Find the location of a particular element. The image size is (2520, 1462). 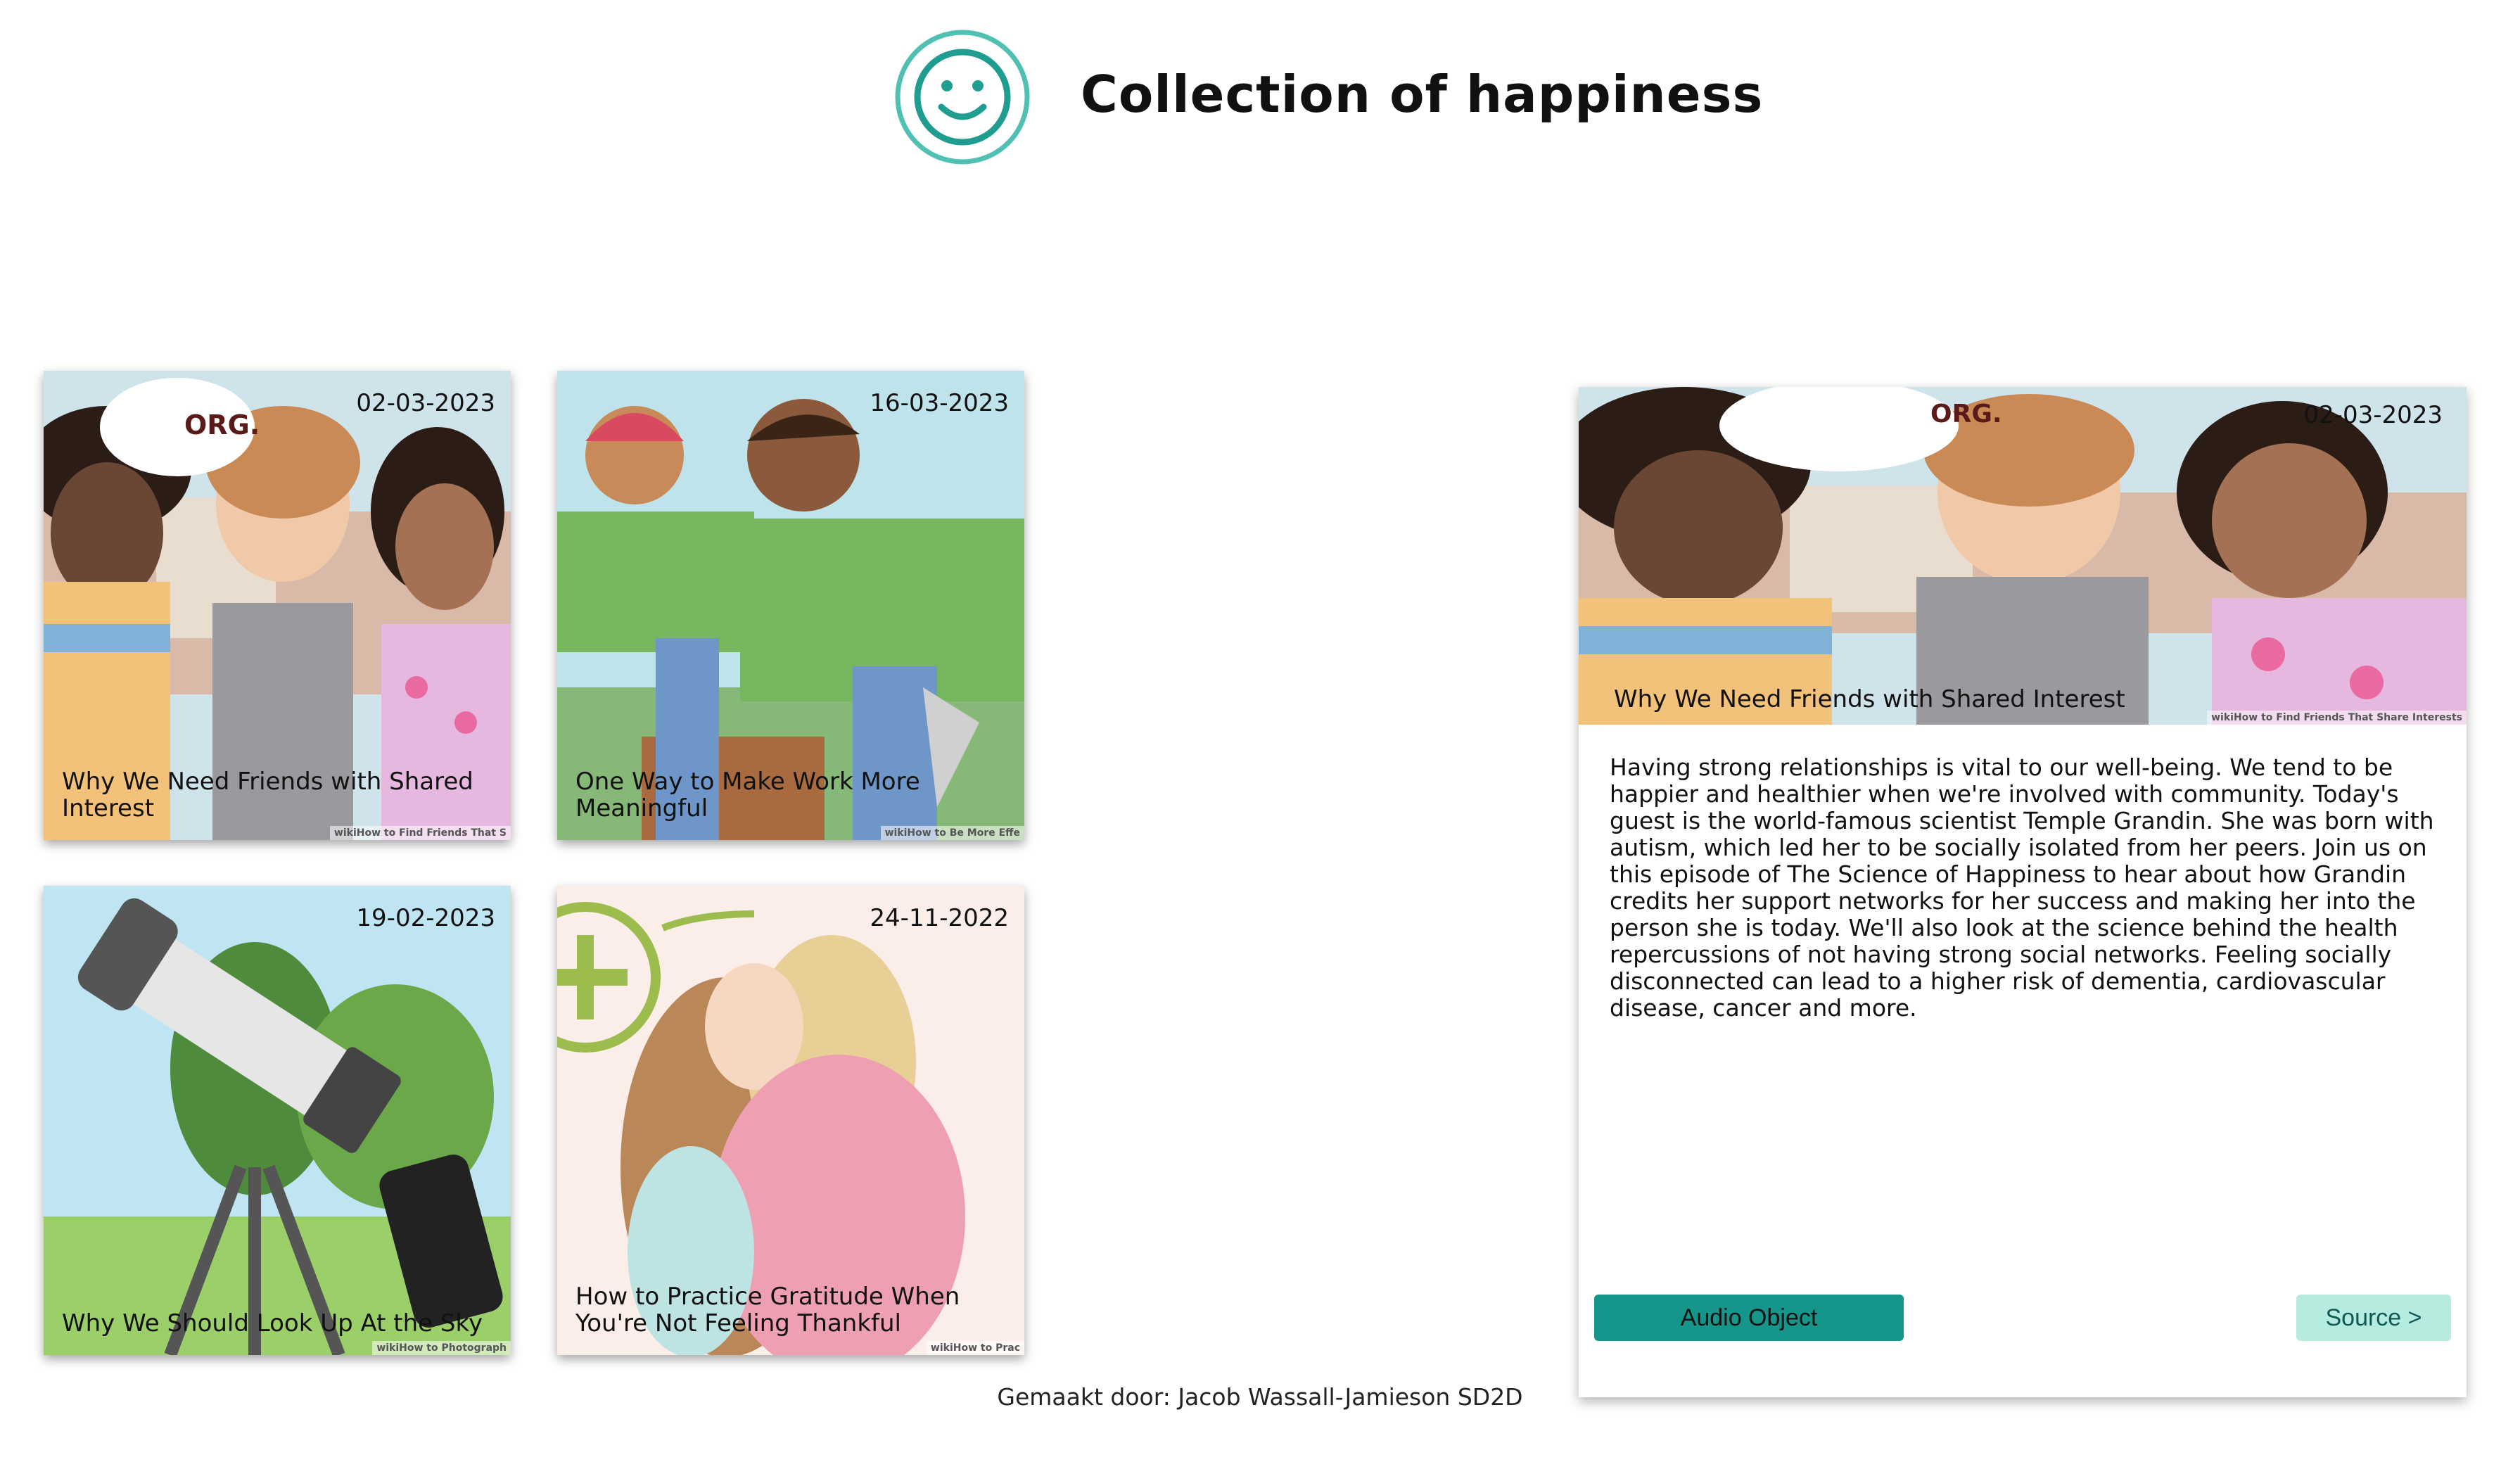

friends-illustration: ORG. is located at coordinates (2023, 556).